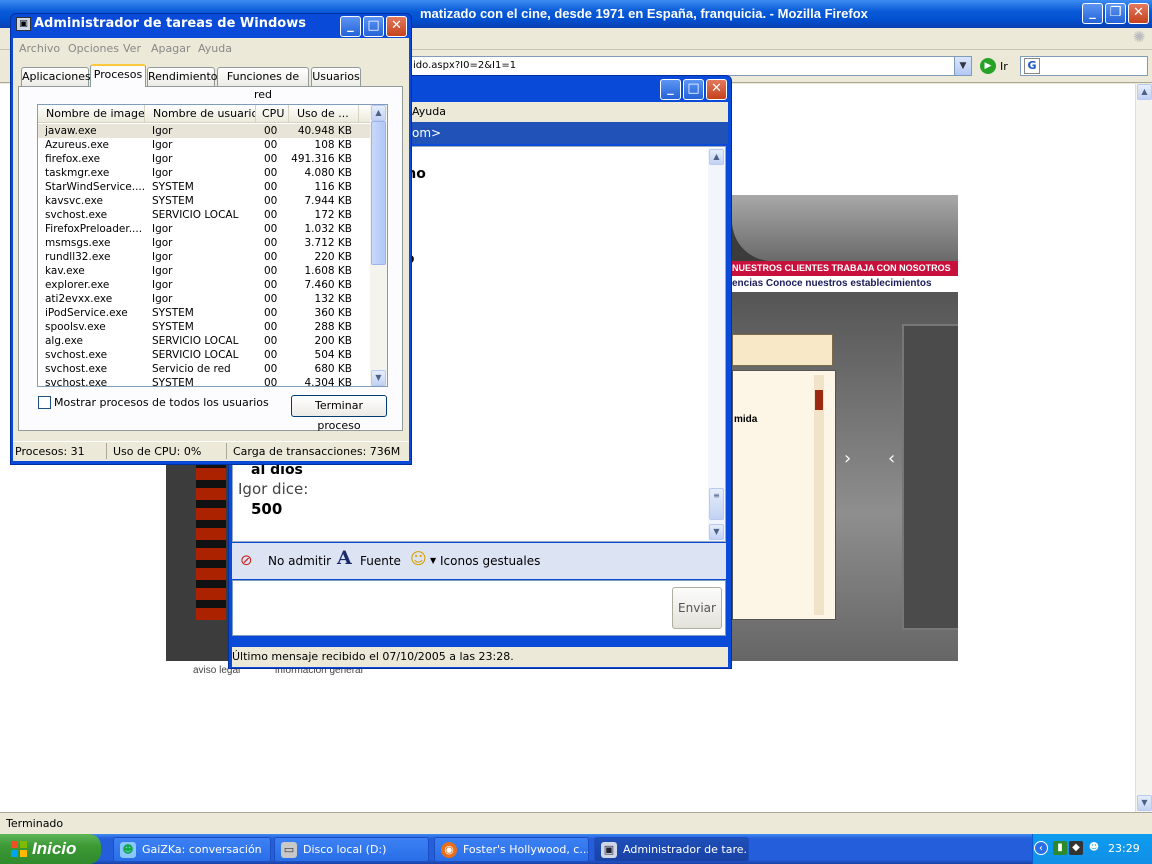 This screenshot has width=1152, height=864. I want to click on address-history-dropdown: ▼, so click(962, 66).